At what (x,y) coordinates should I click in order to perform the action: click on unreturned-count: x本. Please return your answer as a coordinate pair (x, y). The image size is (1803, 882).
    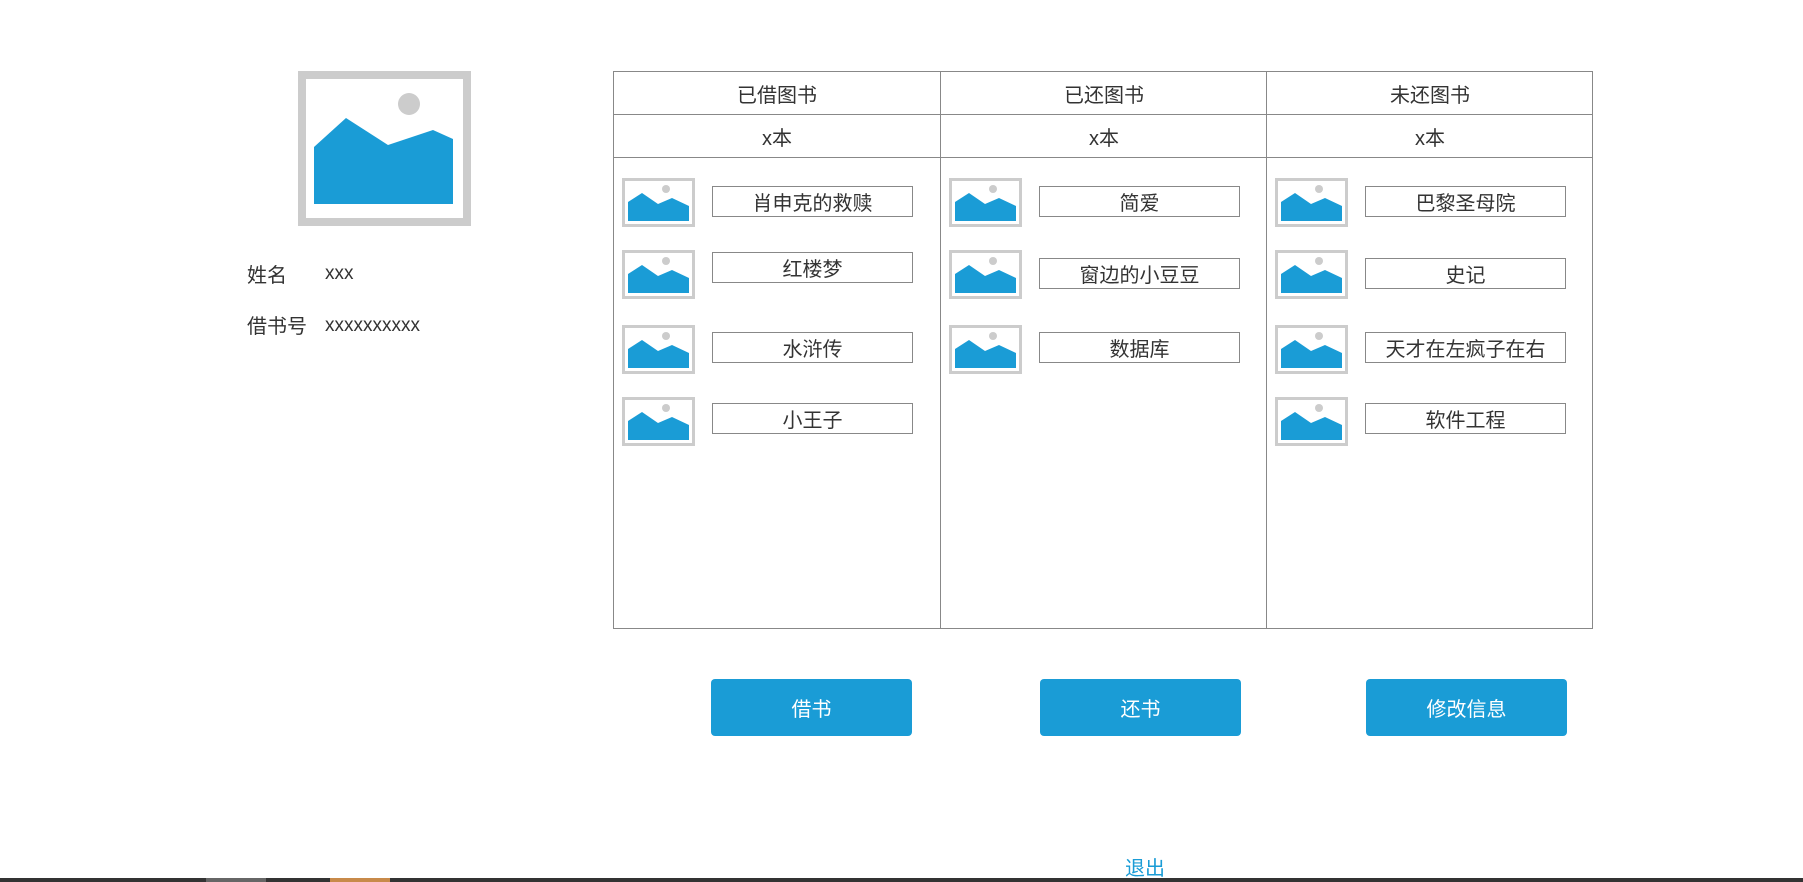
    Looking at the image, I should click on (1430, 136).